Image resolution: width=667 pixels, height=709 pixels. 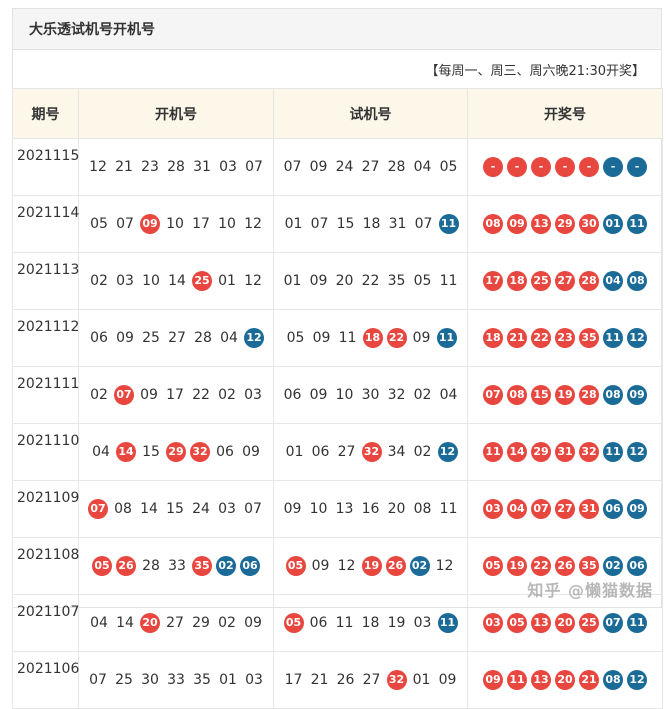 What do you see at coordinates (202, 167) in the screenshot?
I see `number: 31` at bounding box center [202, 167].